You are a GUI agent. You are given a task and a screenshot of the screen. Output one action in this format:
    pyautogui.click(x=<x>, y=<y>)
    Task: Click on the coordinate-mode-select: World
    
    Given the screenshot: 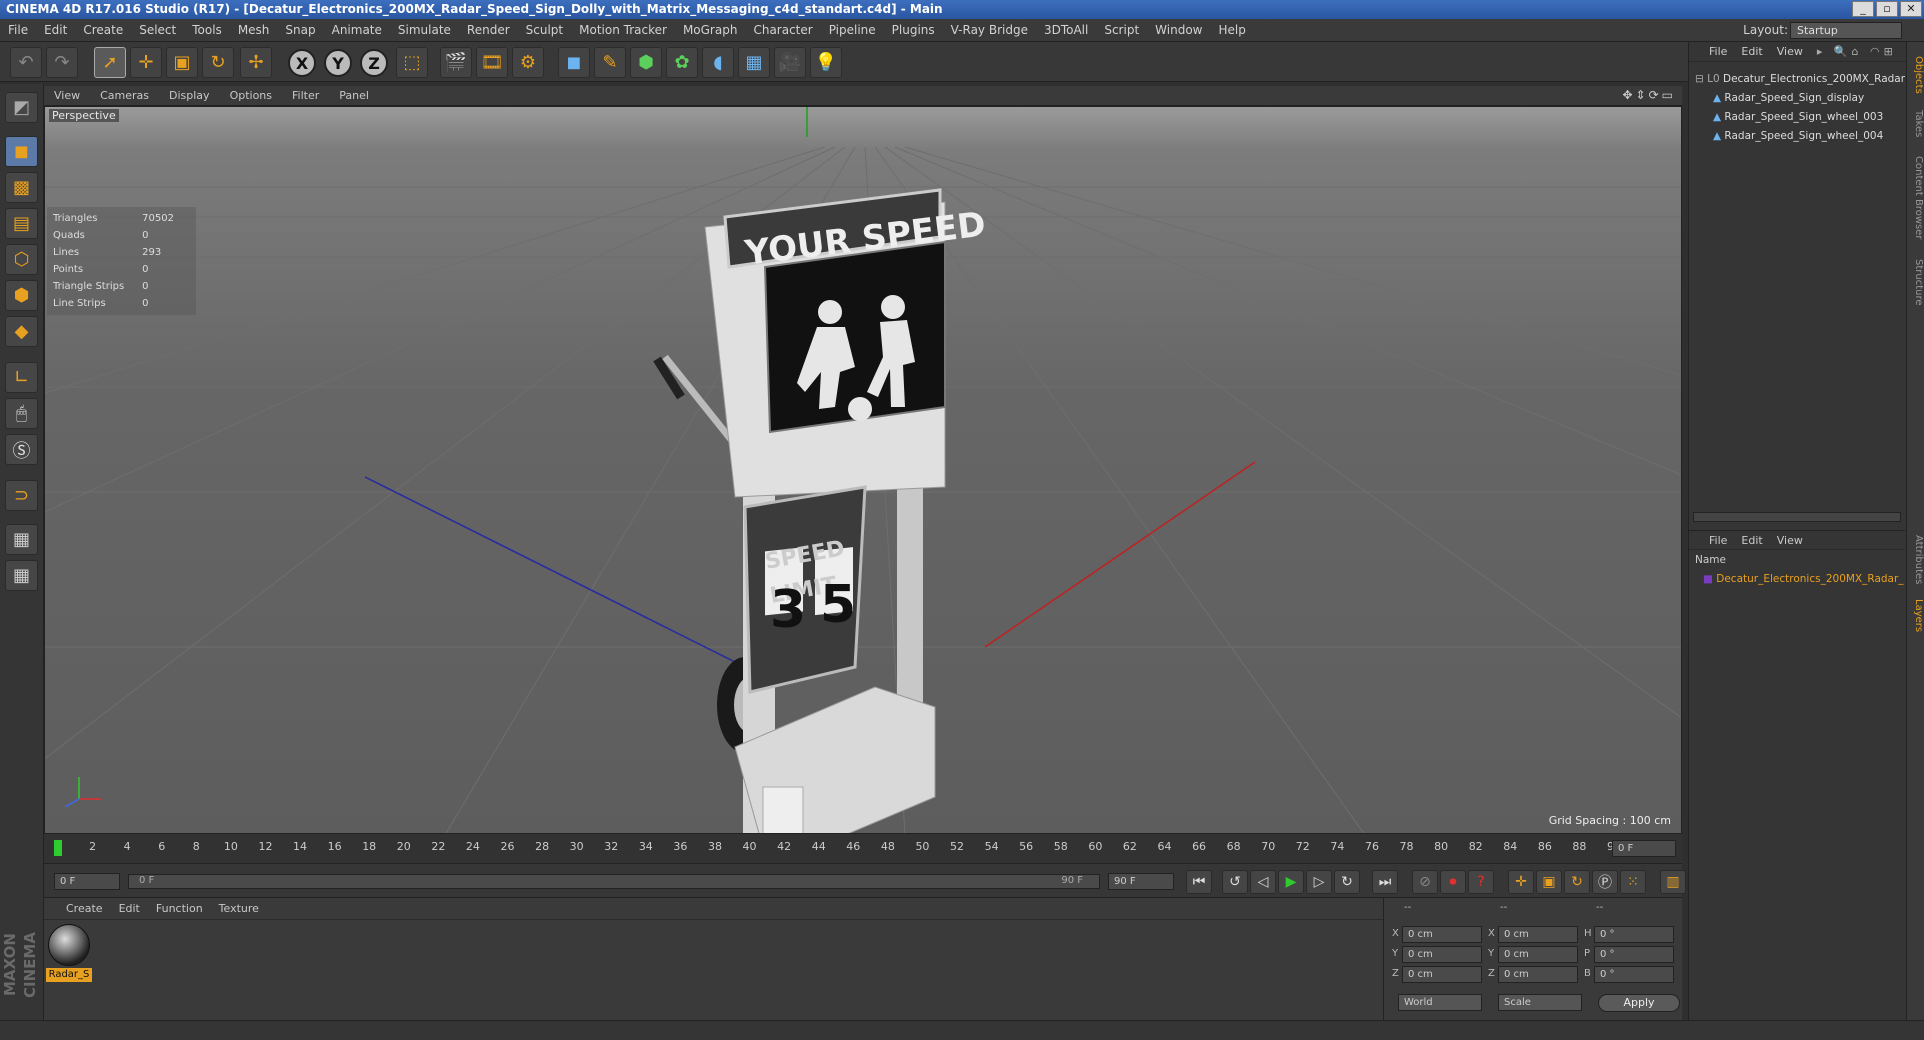 What is the action you would take?
    pyautogui.click(x=1440, y=1002)
    